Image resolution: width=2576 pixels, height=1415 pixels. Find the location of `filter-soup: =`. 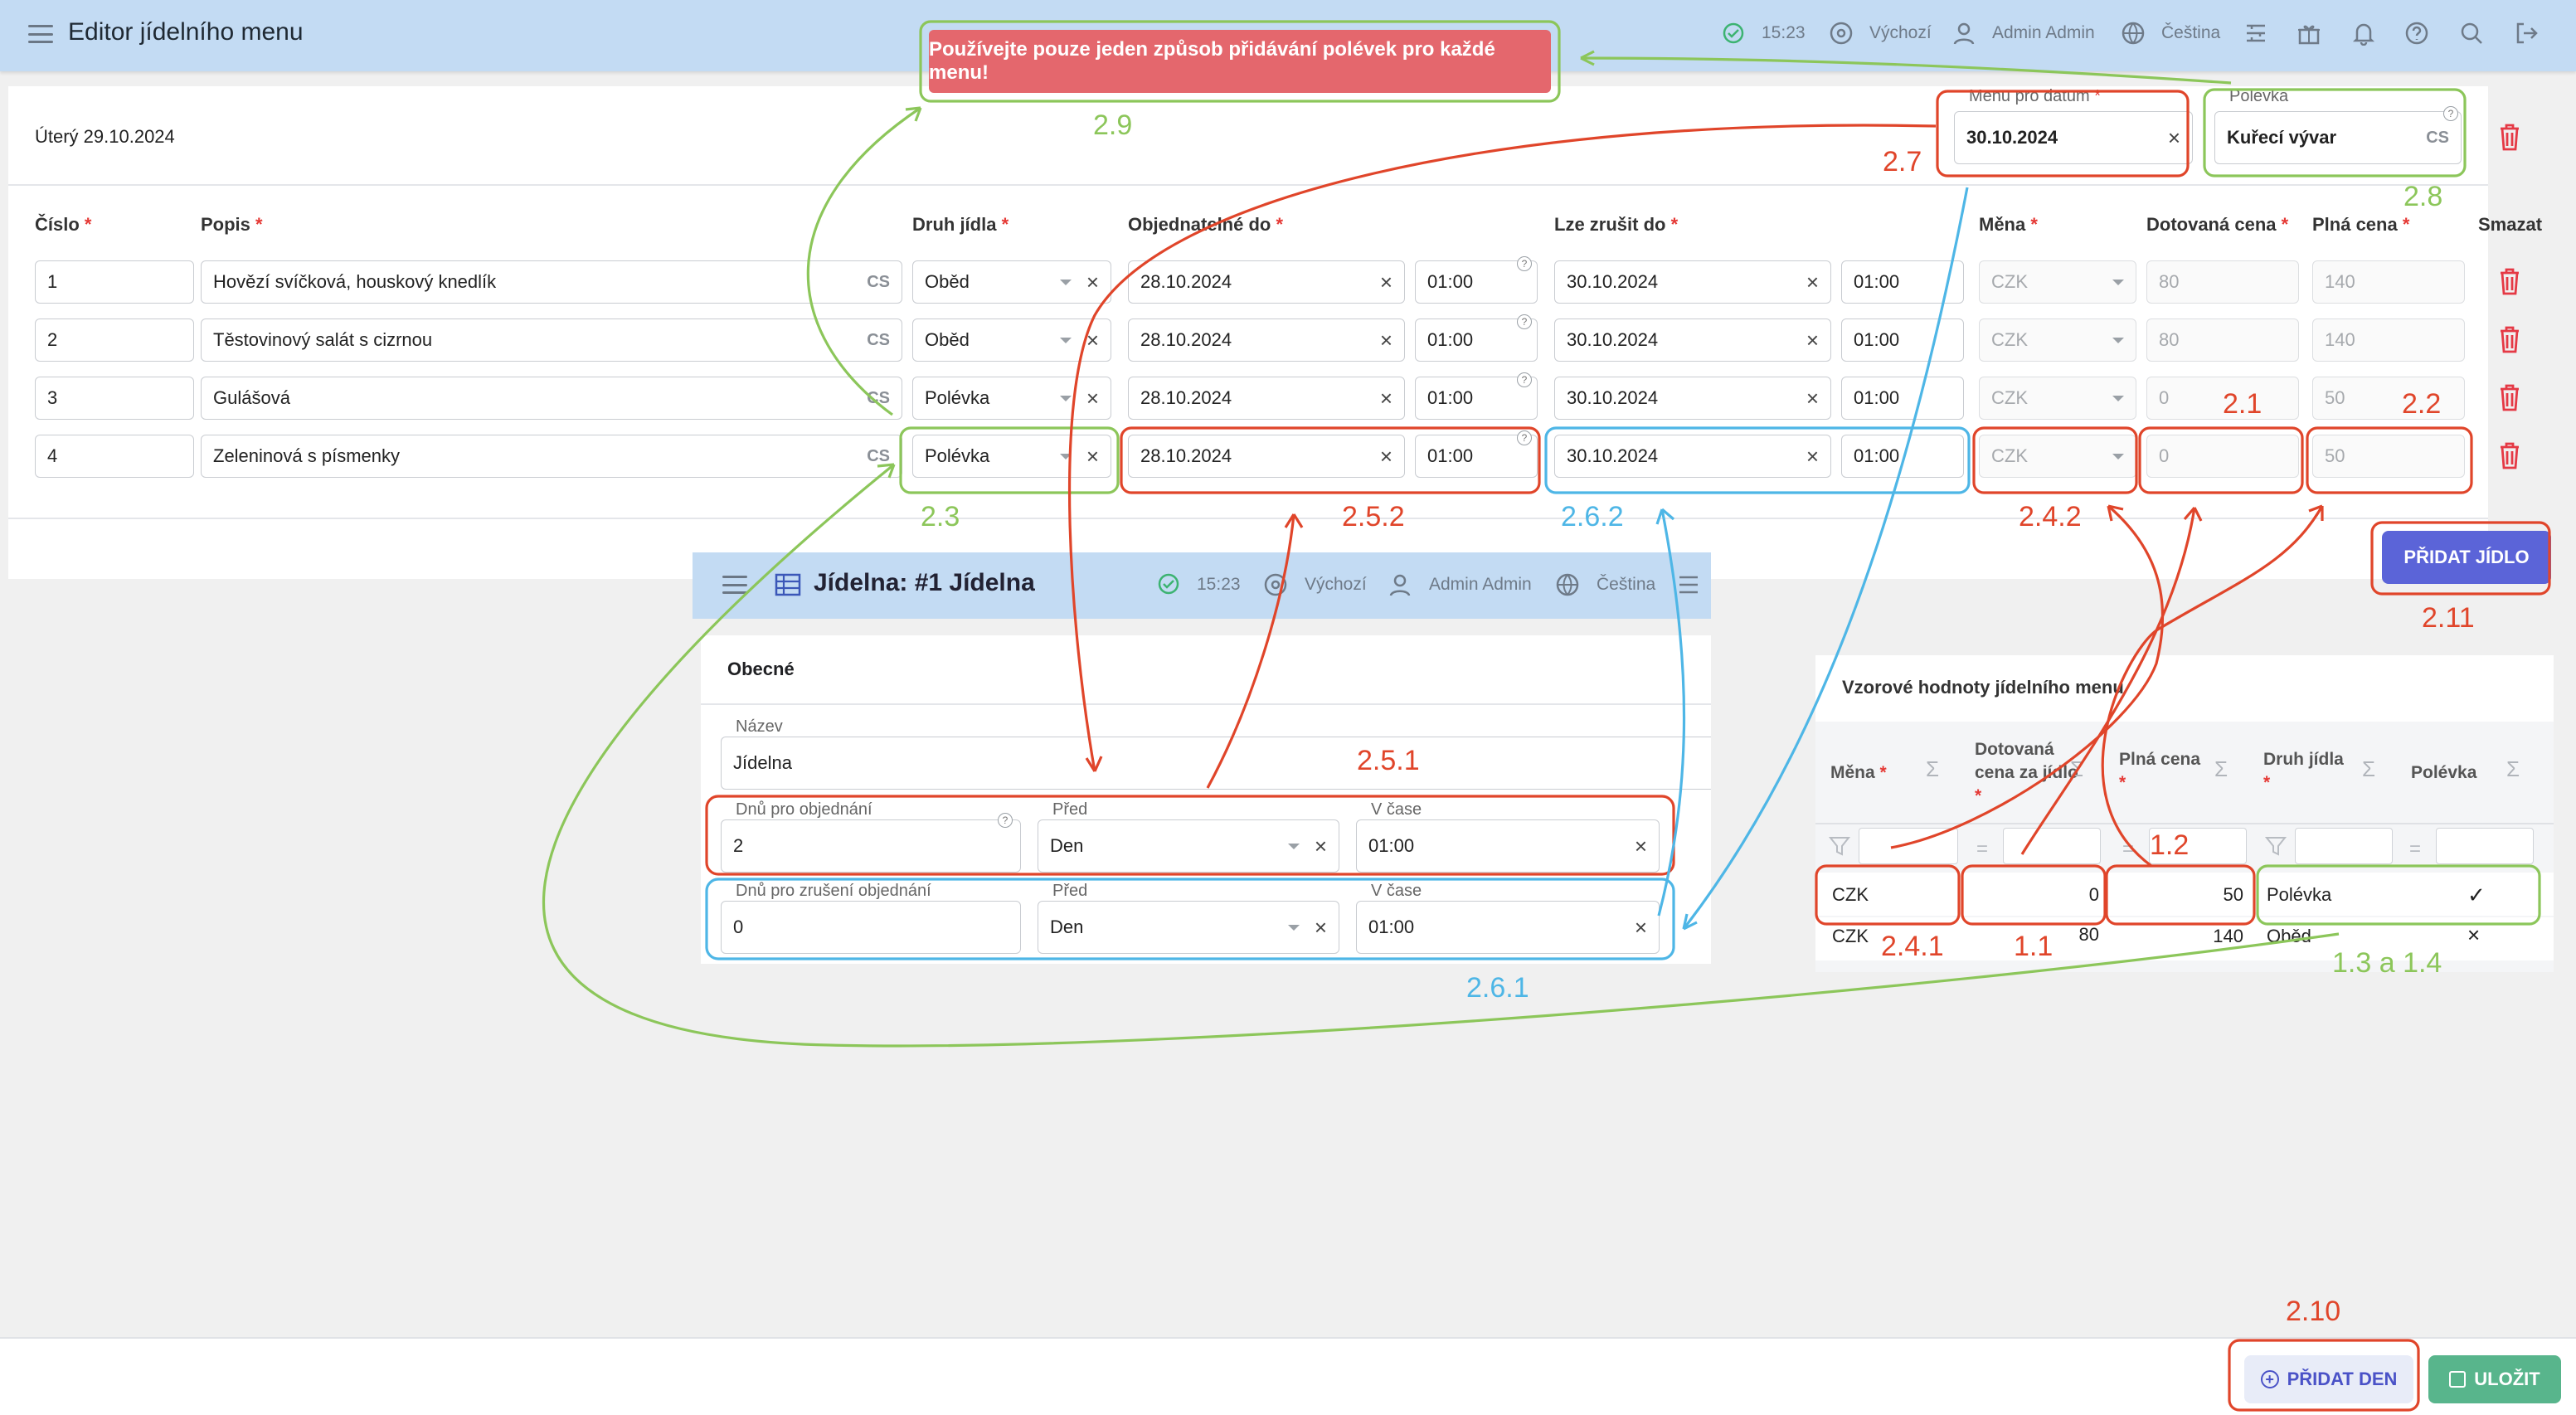

filter-soup: = is located at coordinates (2476, 846).